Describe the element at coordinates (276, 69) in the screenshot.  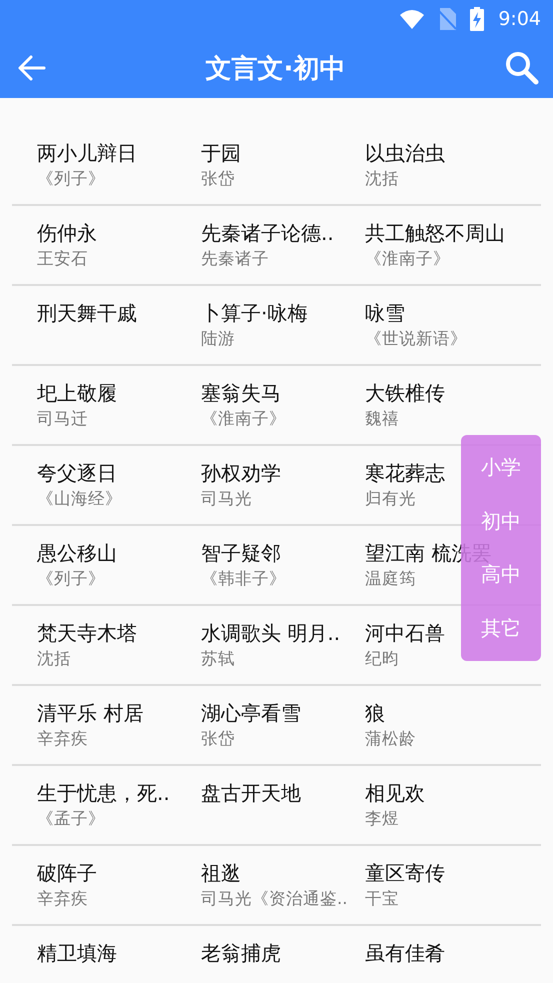
I see `screen-title: 文言文·初中` at that location.